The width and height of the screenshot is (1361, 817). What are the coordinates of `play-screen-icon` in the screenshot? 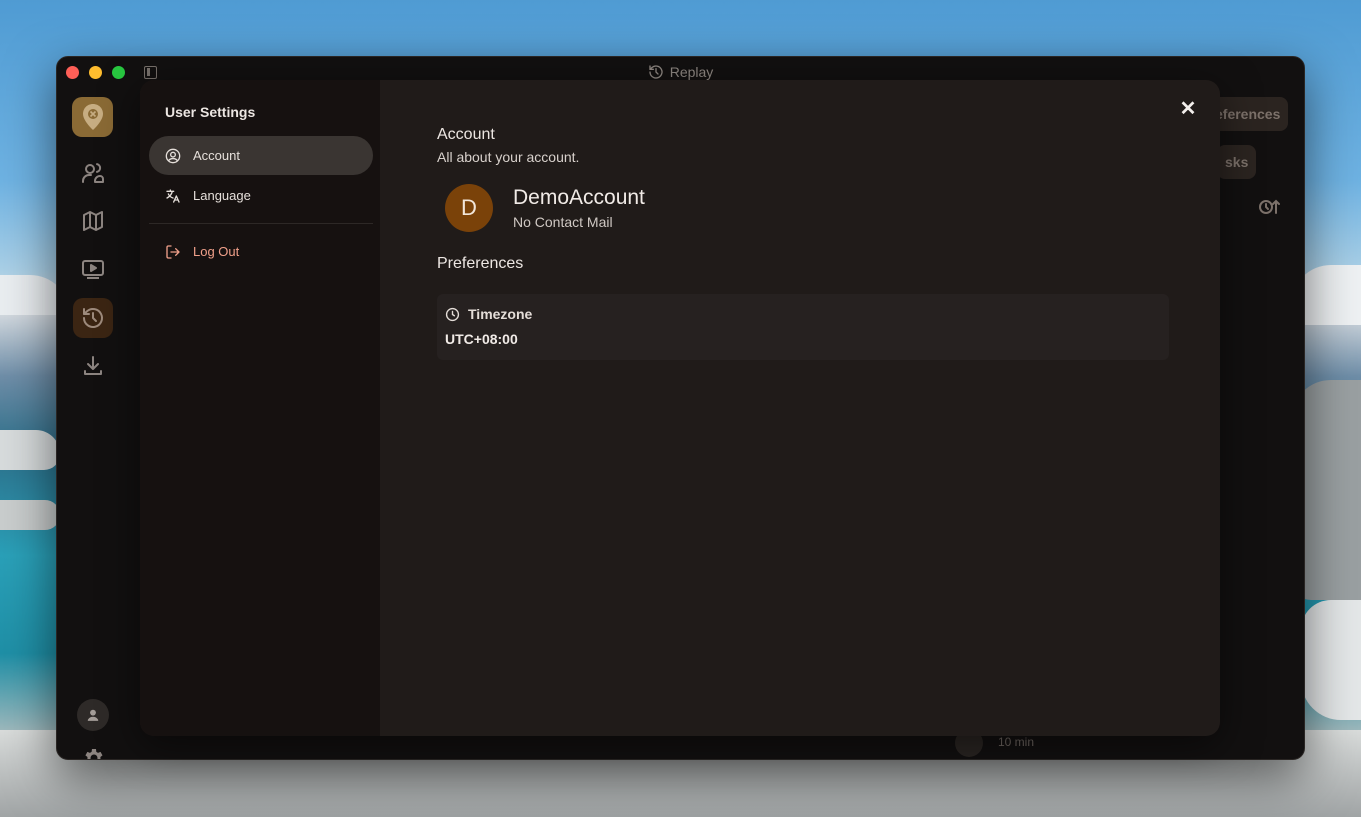 It's located at (93, 269).